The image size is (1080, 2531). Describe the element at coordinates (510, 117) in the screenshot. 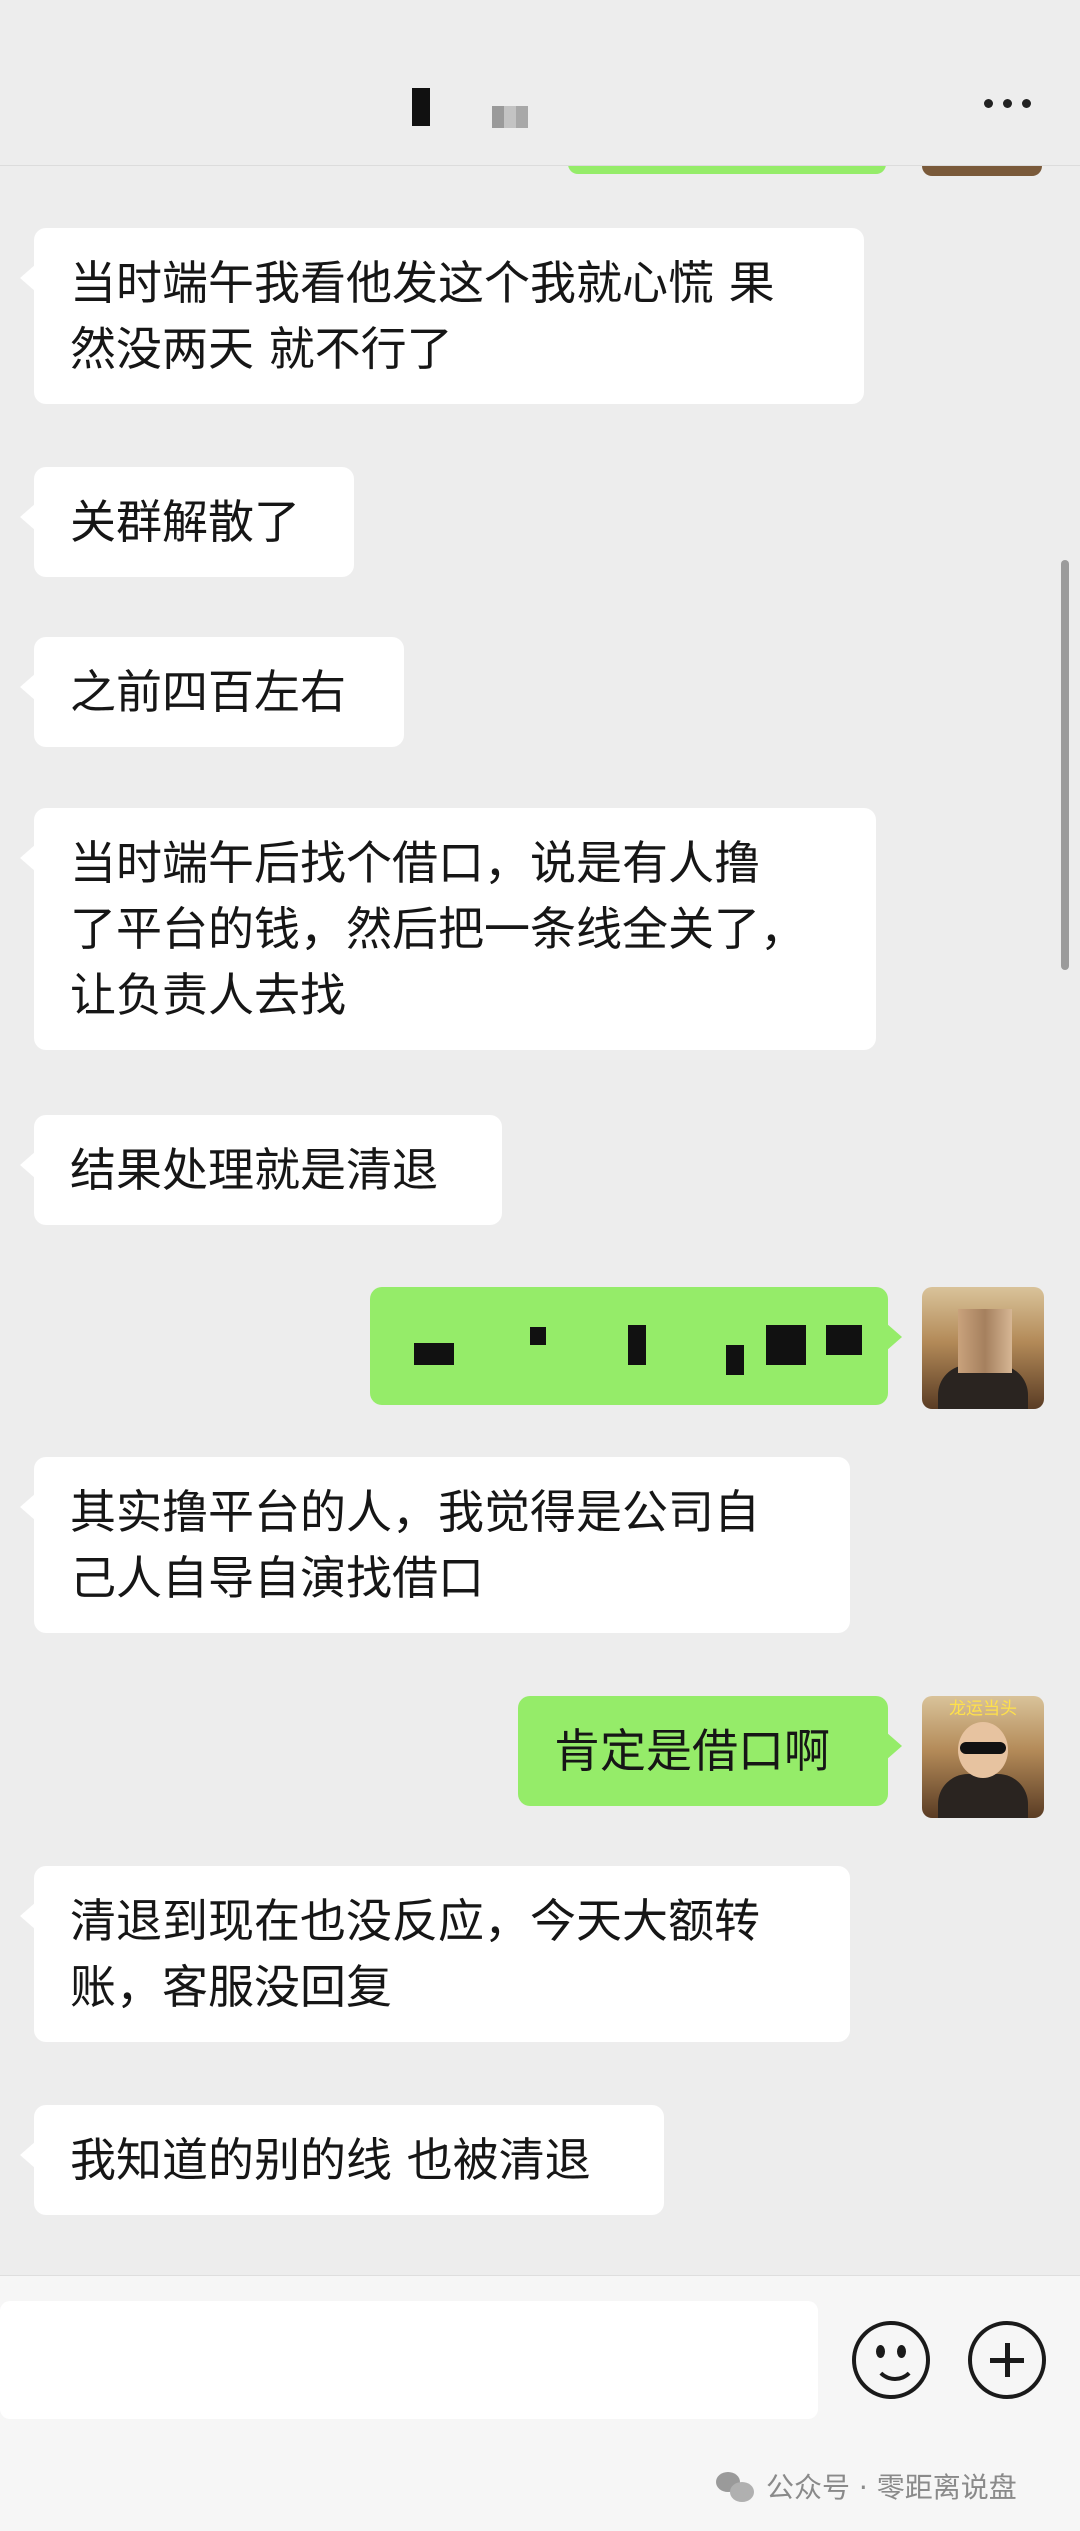

I see `redacted-title-mosaic` at that location.